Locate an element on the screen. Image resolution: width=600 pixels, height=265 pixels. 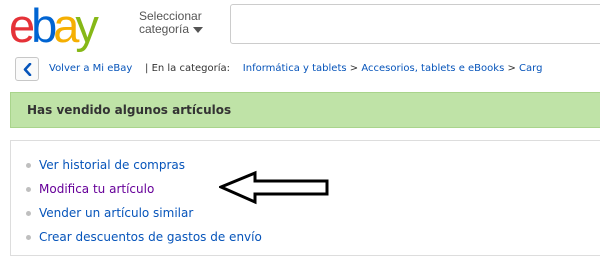
view-purchase-history-link: Ver historial de compras is located at coordinates (112, 165).